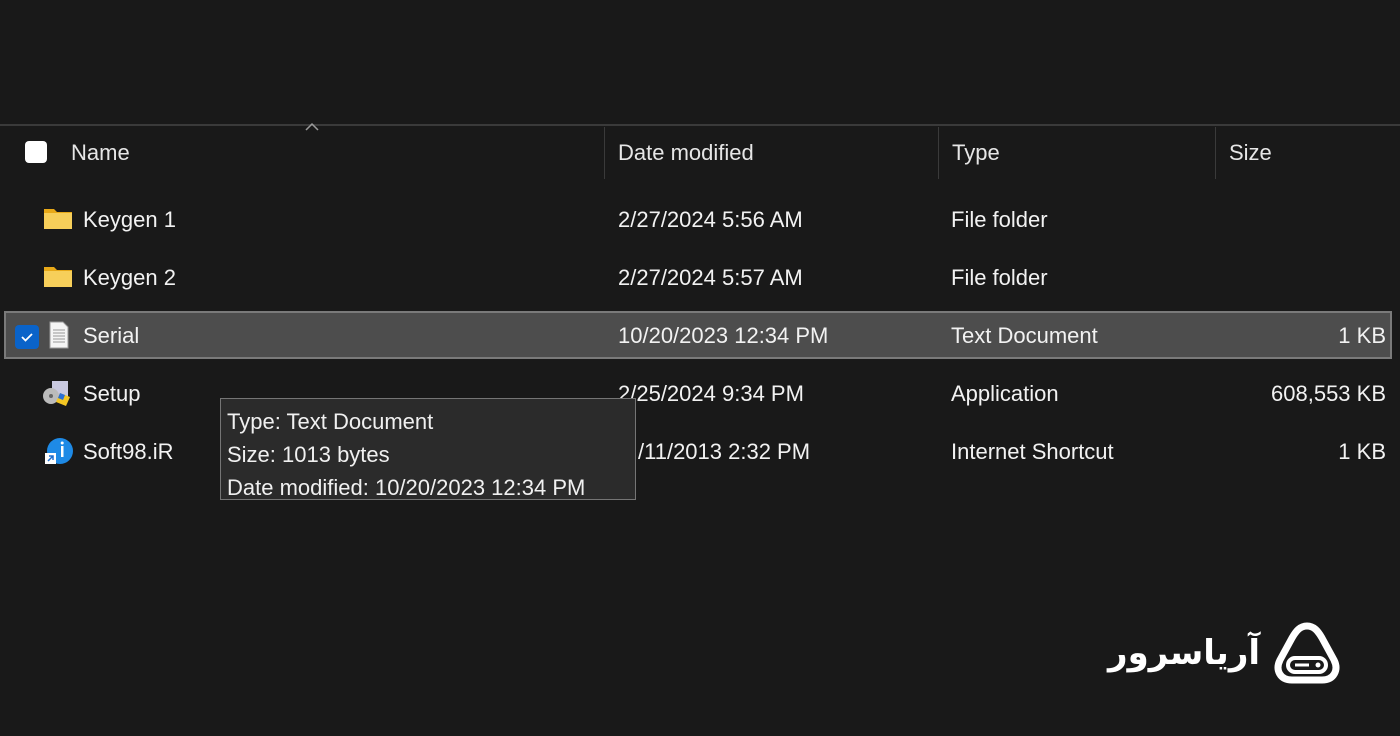 Image resolution: width=1400 pixels, height=736 pixels. What do you see at coordinates (129, 277) in the screenshot?
I see `file-name: Keygen 2` at bounding box center [129, 277].